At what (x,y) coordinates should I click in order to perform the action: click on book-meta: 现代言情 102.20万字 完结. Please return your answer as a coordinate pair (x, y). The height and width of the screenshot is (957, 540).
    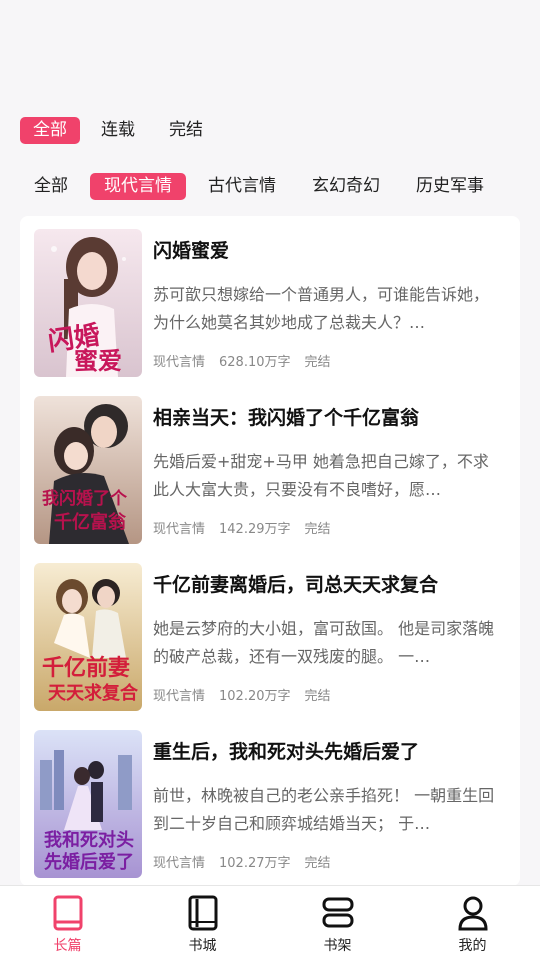
    Looking at the image, I should click on (327, 694).